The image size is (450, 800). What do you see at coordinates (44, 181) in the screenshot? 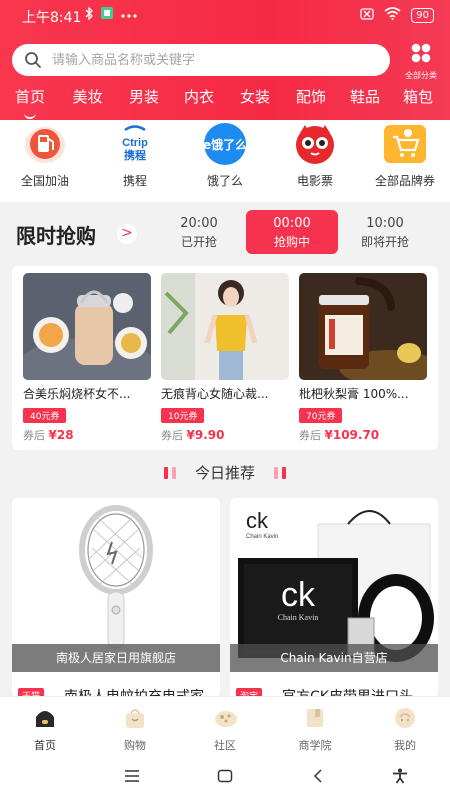
I see `service-label: 全国加油` at bounding box center [44, 181].